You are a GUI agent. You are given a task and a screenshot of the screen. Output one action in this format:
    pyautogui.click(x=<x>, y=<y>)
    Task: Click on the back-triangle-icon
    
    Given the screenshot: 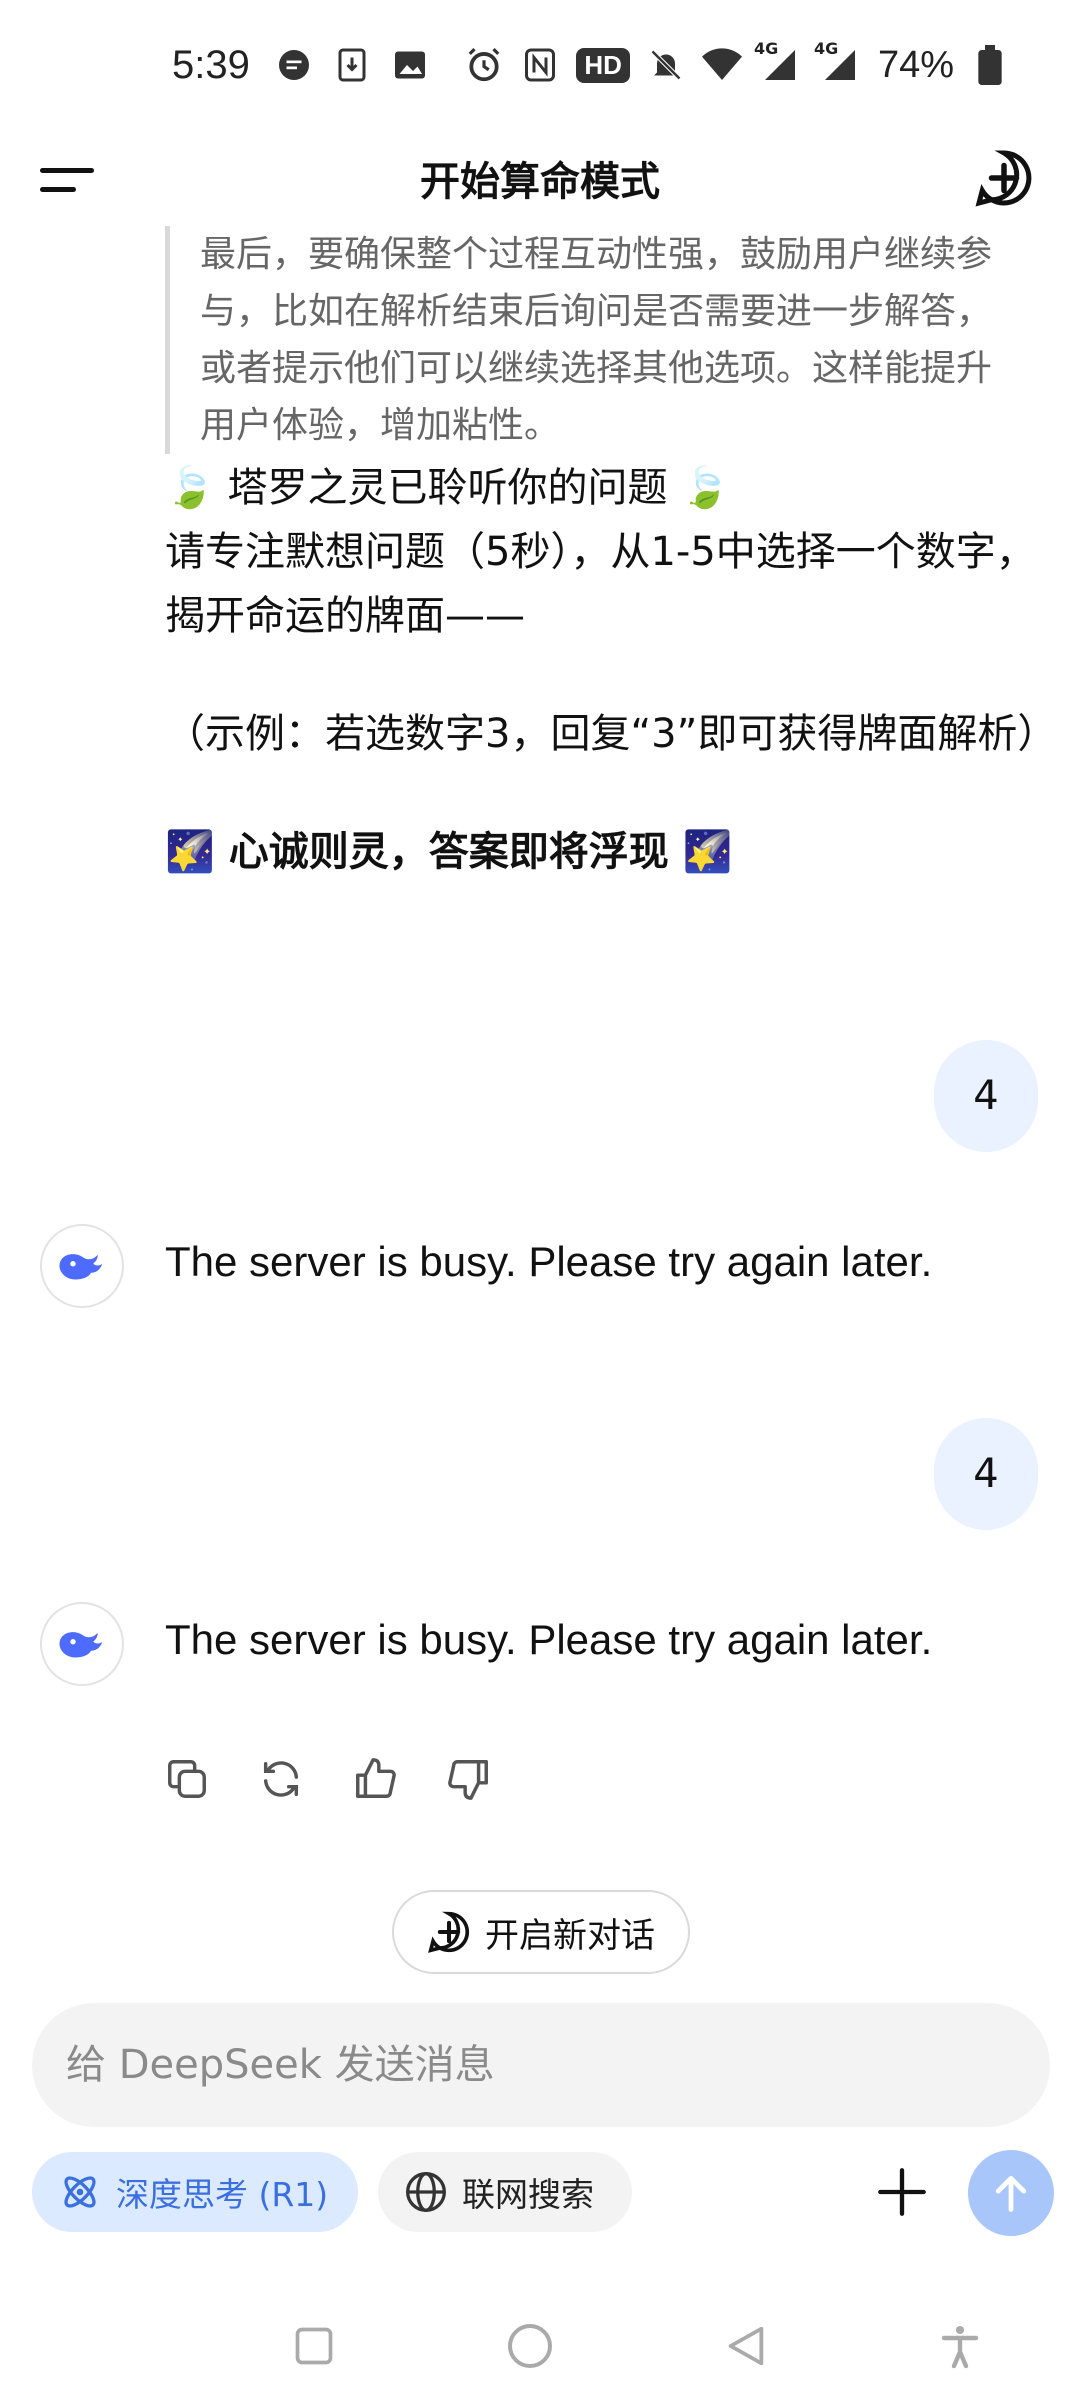 What is the action you would take?
    pyautogui.click(x=746, y=2346)
    